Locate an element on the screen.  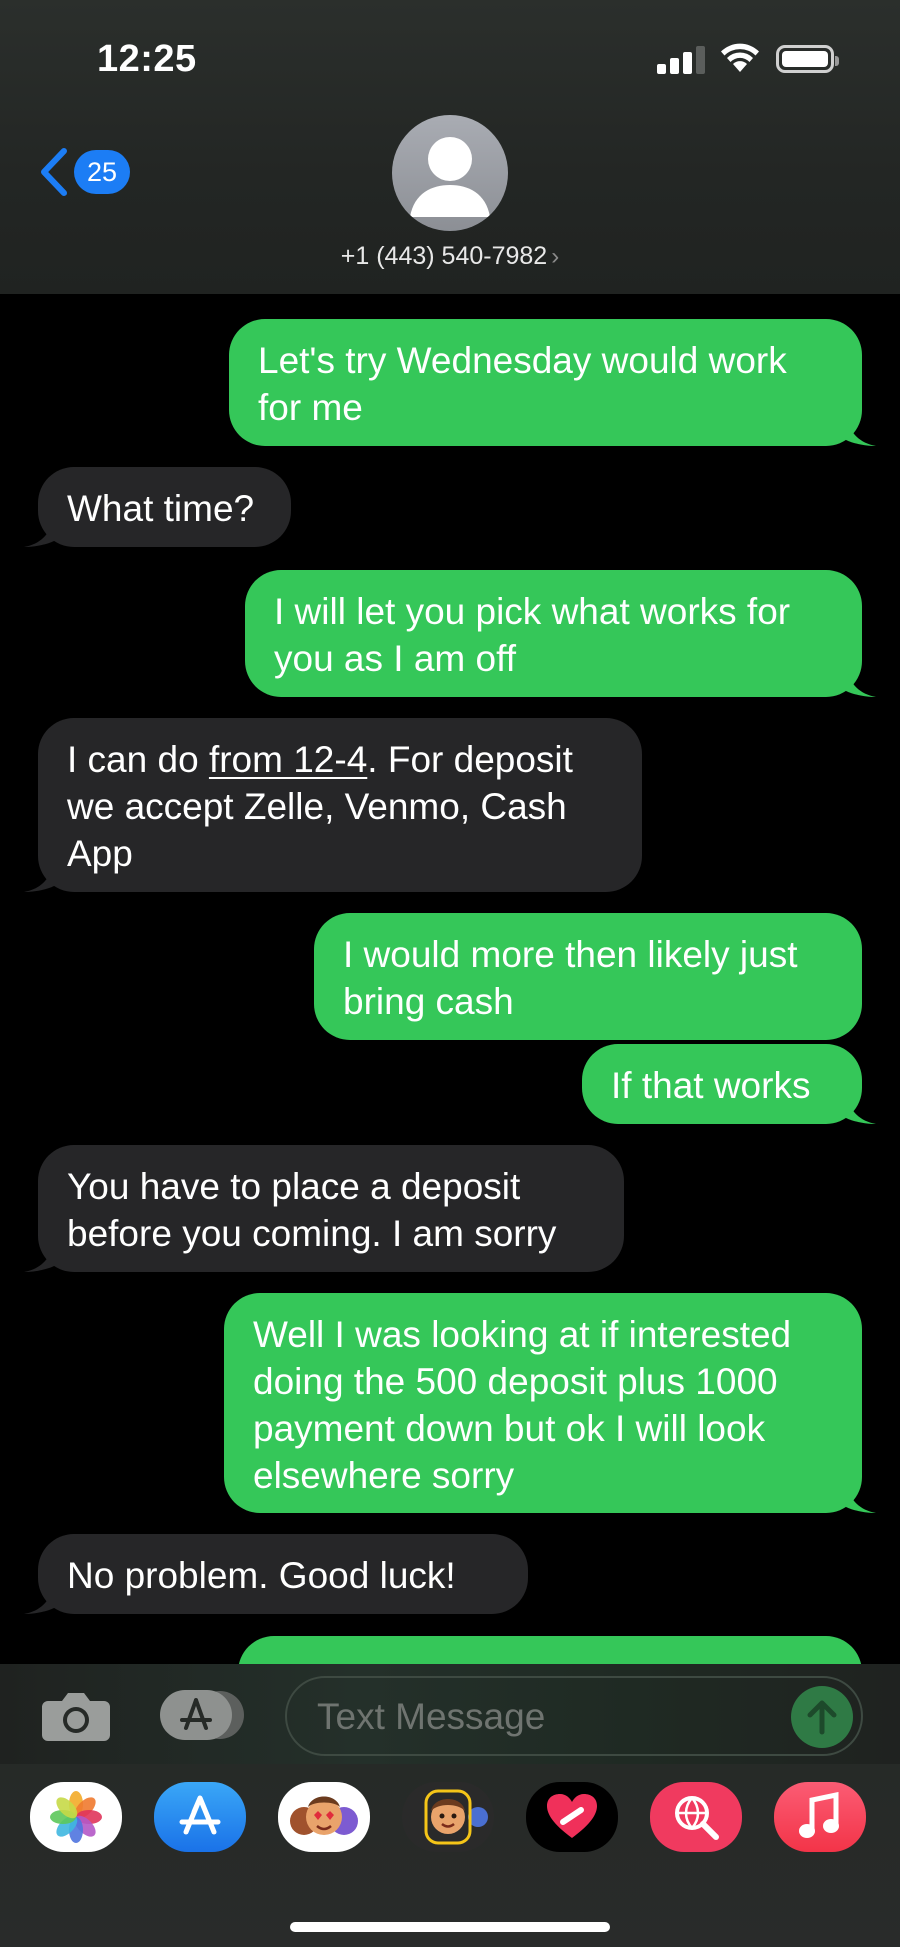
compose-bar is located at coordinates (450, 1714).